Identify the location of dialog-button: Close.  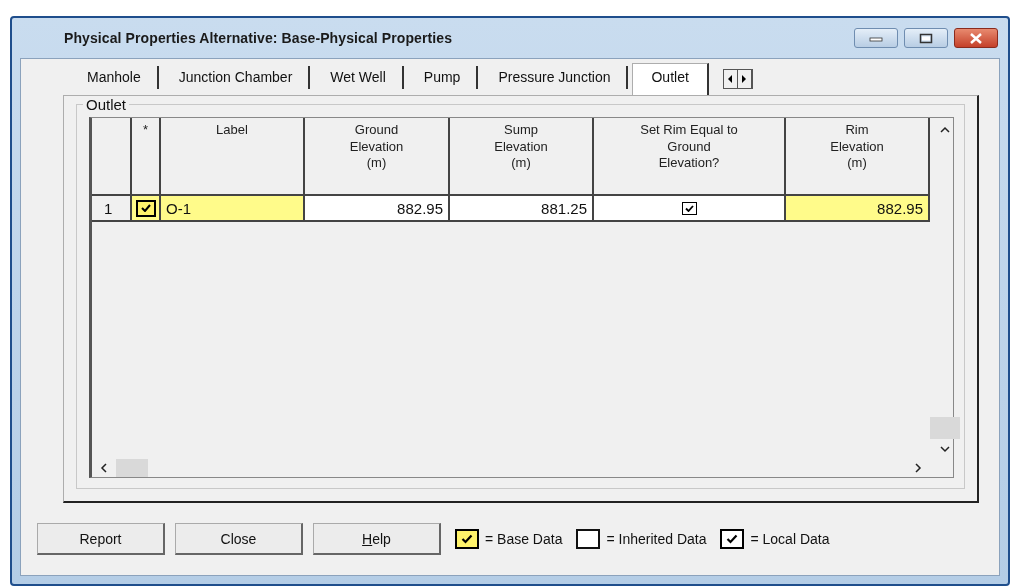
(239, 539).